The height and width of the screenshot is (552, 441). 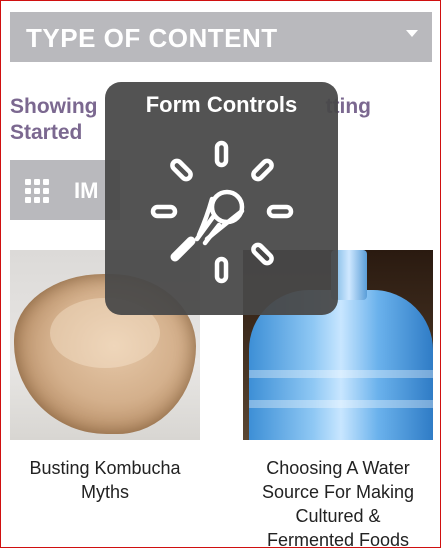 I want to click on grid-icon, so click(x=37, y=191).